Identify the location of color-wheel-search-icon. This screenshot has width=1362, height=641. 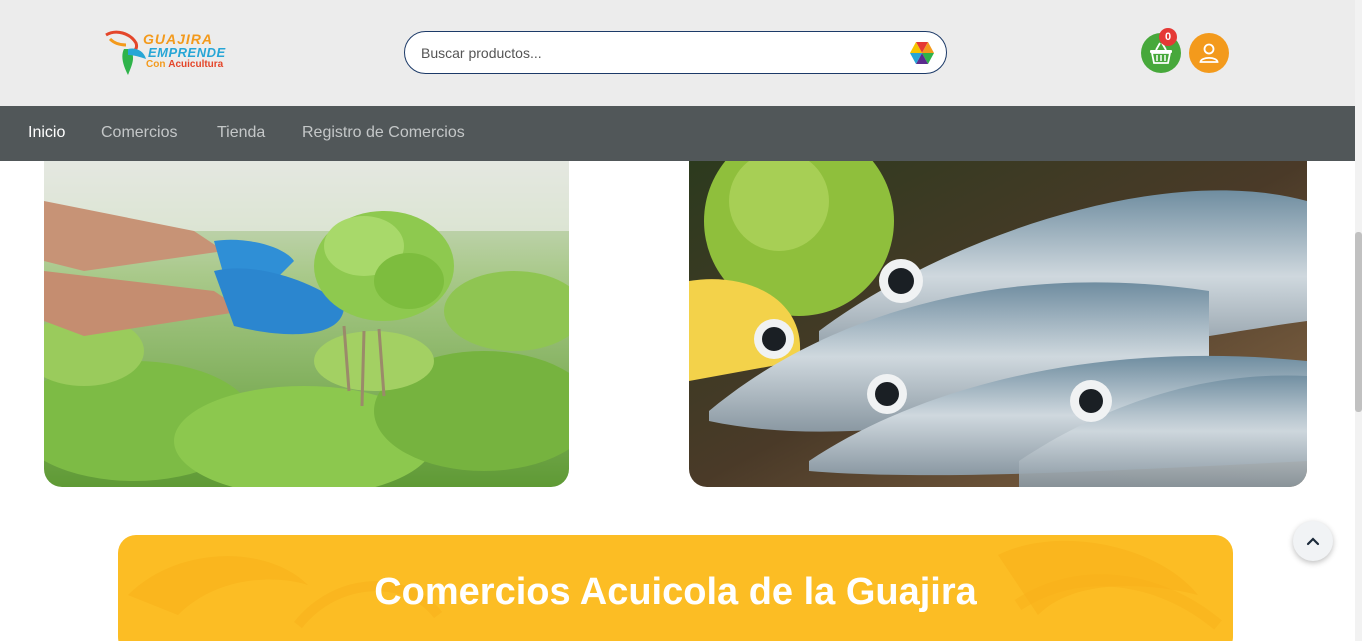
(922, 53).